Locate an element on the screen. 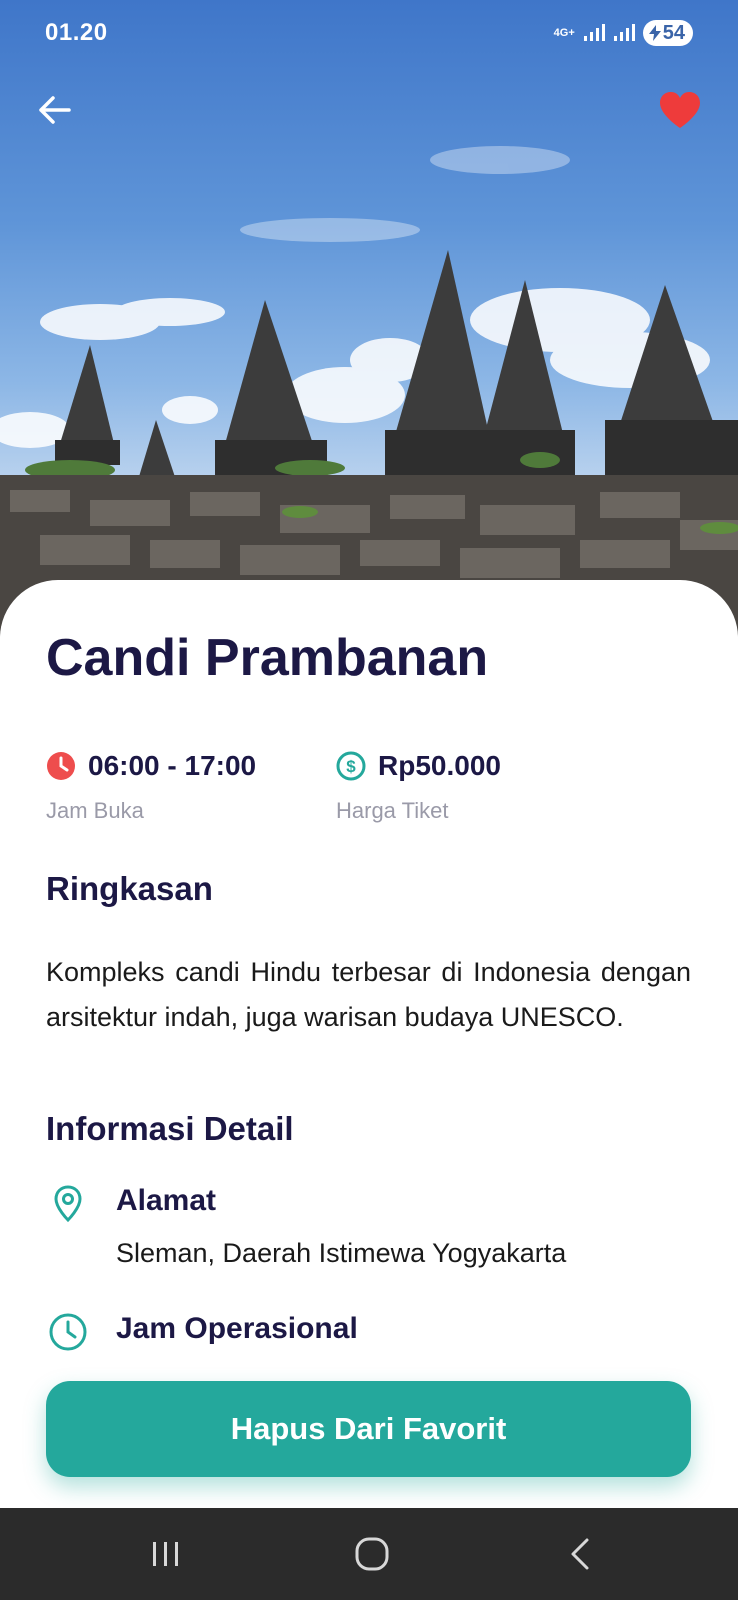 The height and width of the screenshot is (1600, 738). location-pin-icon is located at coordinates (68, 1204).